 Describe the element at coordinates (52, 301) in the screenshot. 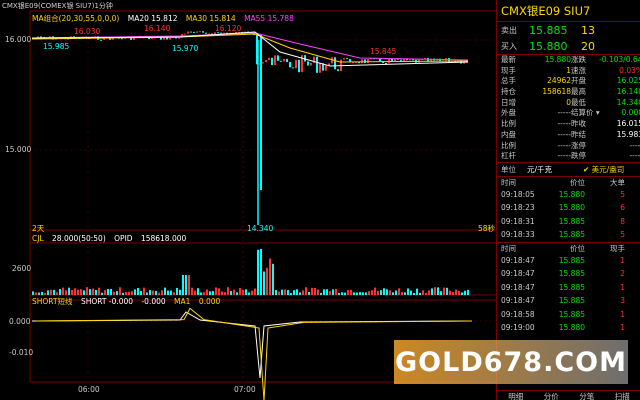

I see `short-indicator-label: SHORT短线` at that location.